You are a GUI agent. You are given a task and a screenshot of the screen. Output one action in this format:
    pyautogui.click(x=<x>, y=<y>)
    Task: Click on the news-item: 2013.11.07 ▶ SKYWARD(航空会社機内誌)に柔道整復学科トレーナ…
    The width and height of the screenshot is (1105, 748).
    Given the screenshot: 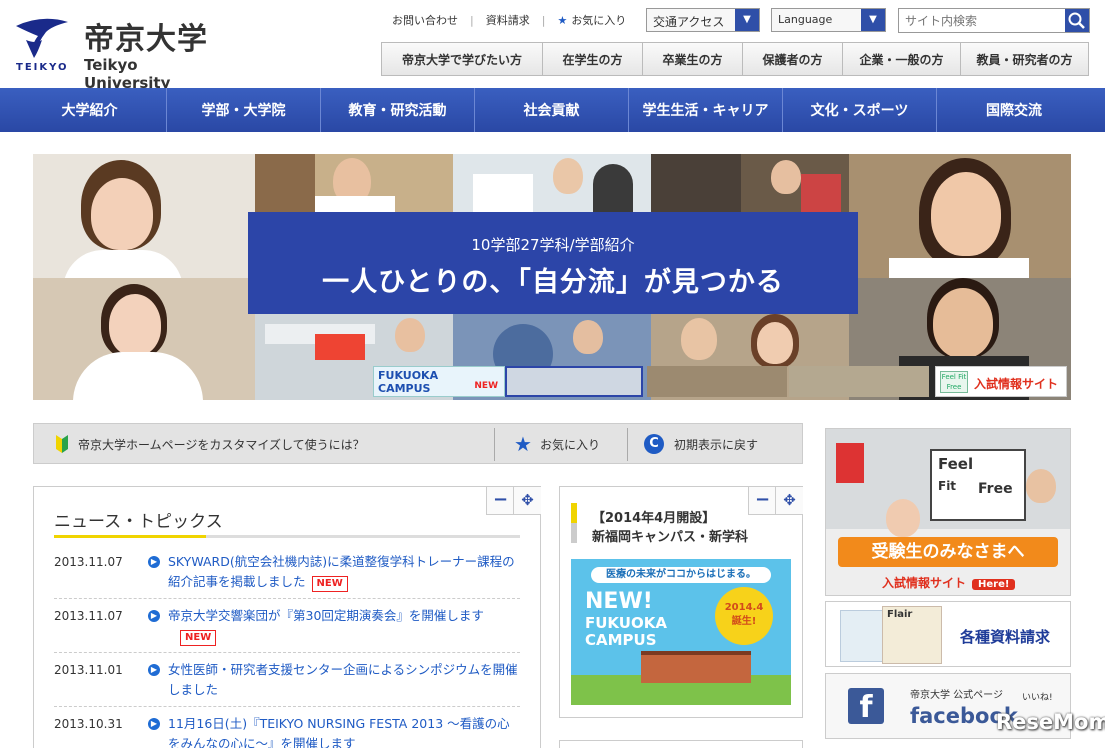 What is the action you would take?
    pyautogui.click(x=287, y=575)
    